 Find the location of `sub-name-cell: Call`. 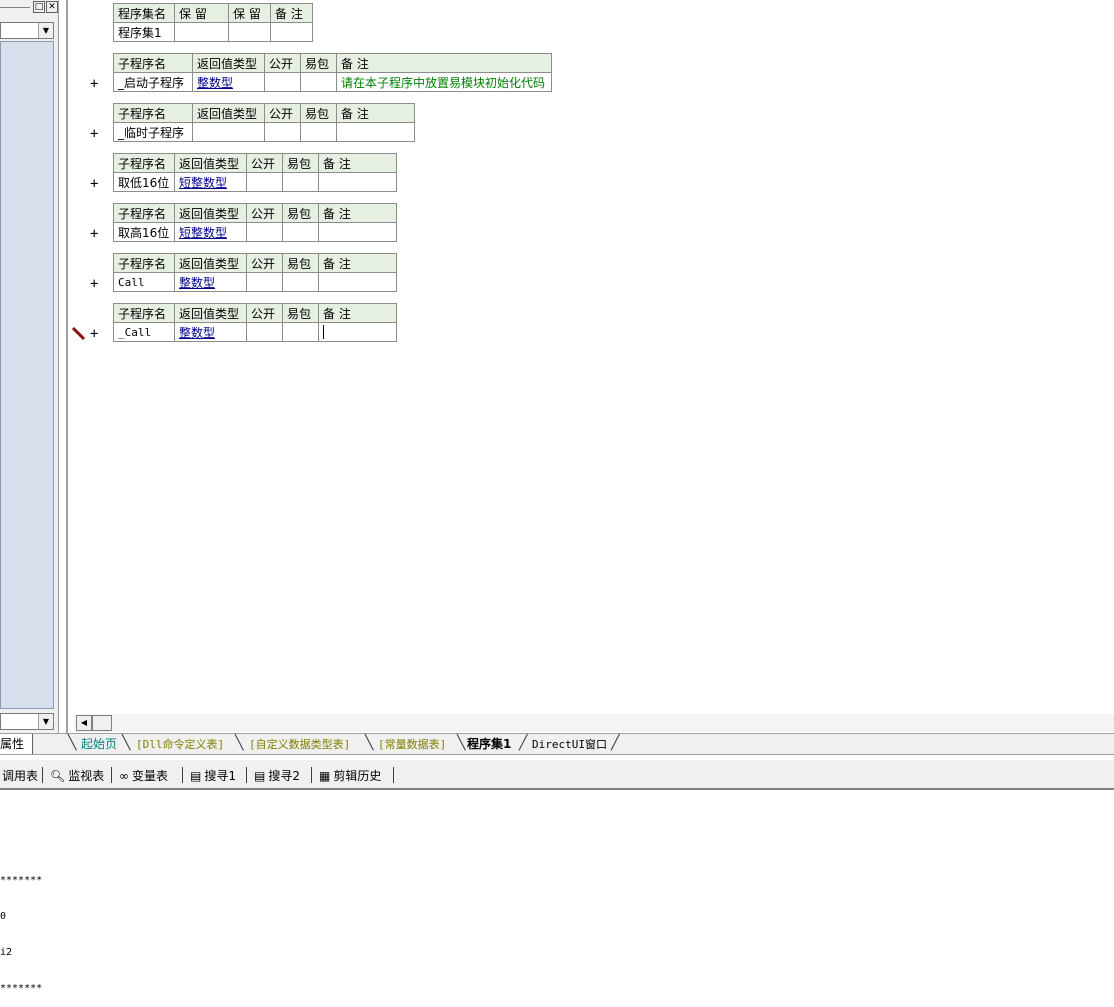

sub-name-cell: Call is located at coordinates (144, 282).